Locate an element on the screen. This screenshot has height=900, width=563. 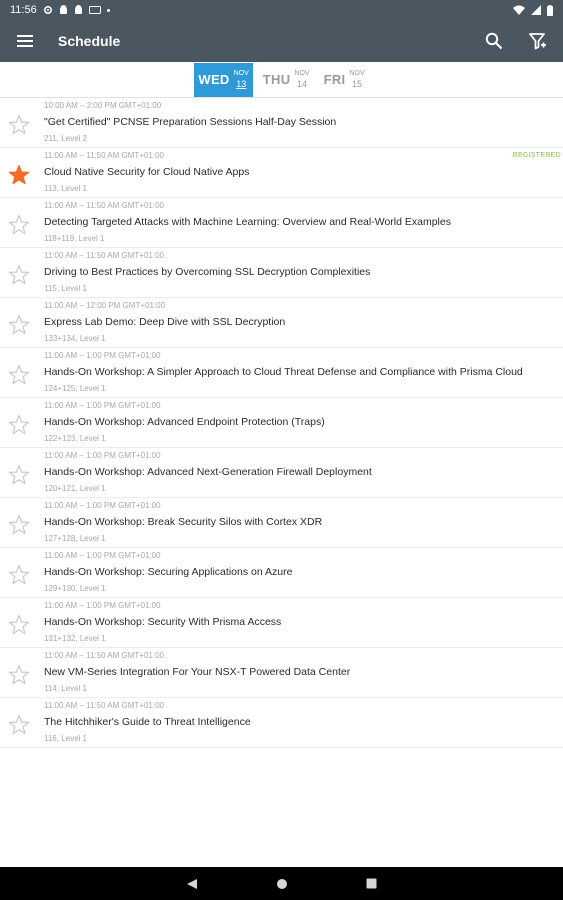
navigation-bar is located at coordinates (281, 883).